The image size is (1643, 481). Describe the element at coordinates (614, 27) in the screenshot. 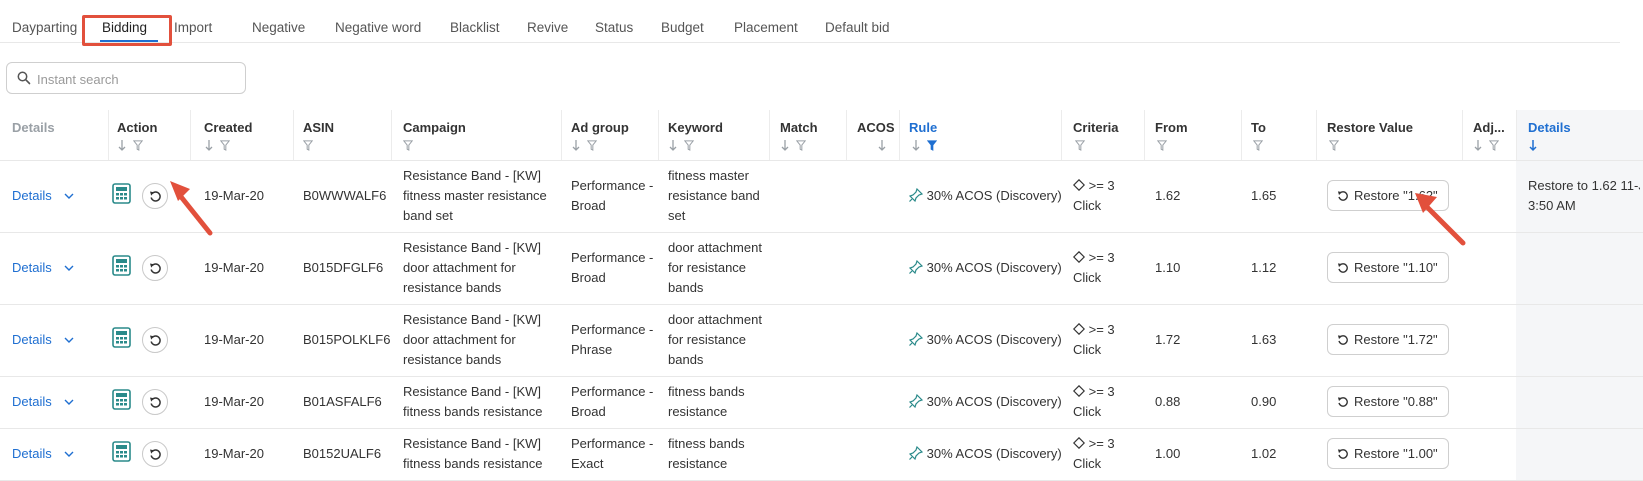

I see `tab-status: Status` at that location.